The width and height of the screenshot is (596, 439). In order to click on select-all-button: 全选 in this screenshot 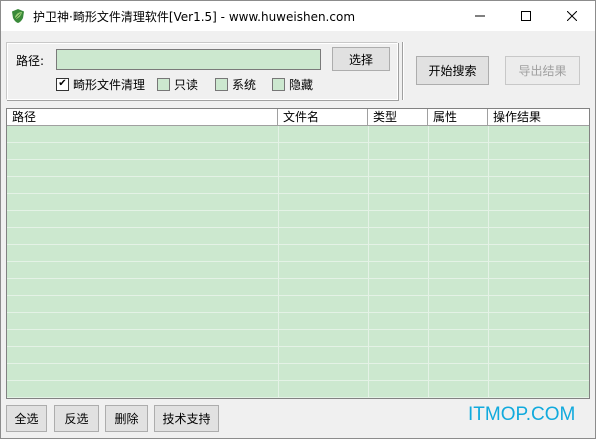, I will do `click(26, 418)`.